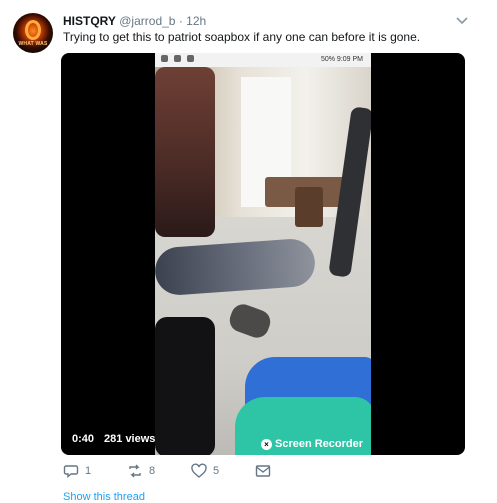 Image resolution: width=497 pixels, height=503 pixels. What do you see at coordinates (95, 471) in the screenshot?
I see `reply-button: 1` at bounding box center [95, 471].